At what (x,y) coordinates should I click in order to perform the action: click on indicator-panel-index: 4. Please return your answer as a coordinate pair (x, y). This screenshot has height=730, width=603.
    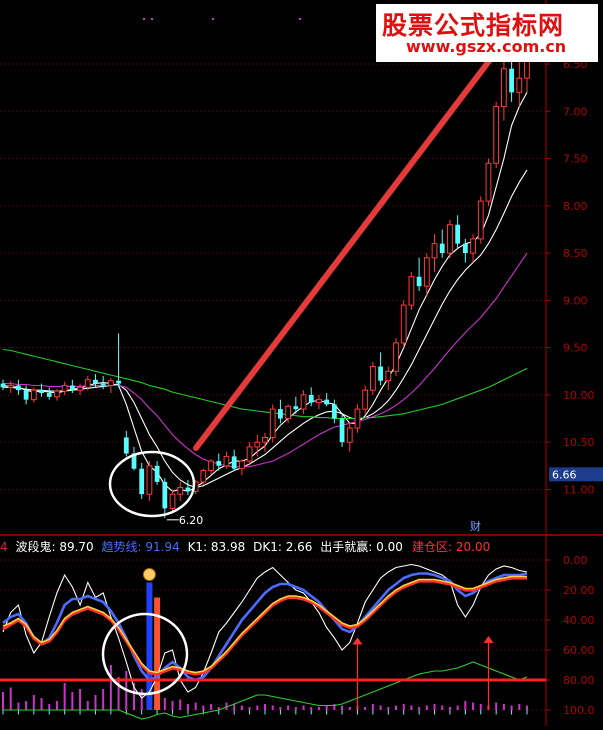
    Looking at the image, I should click on (4, 547).